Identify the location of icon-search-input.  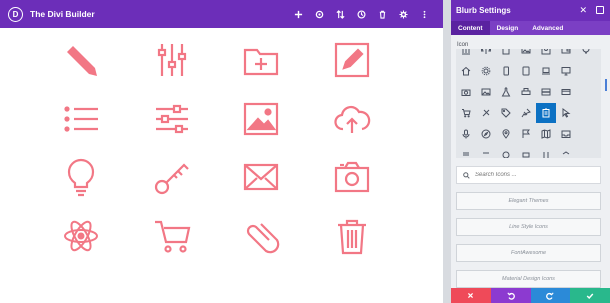
(535, 175).